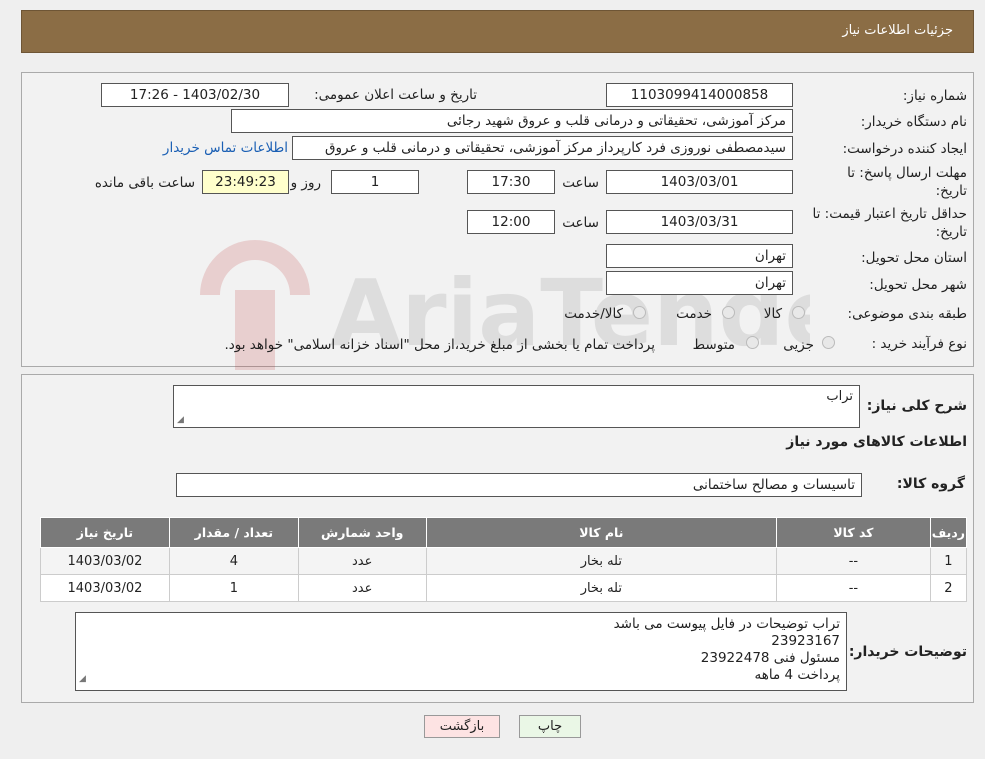  Describe the element at coordinates (897, 30) in the screenshot. I see `page-title: جزئیات اطلاعات نیاز` at that location.